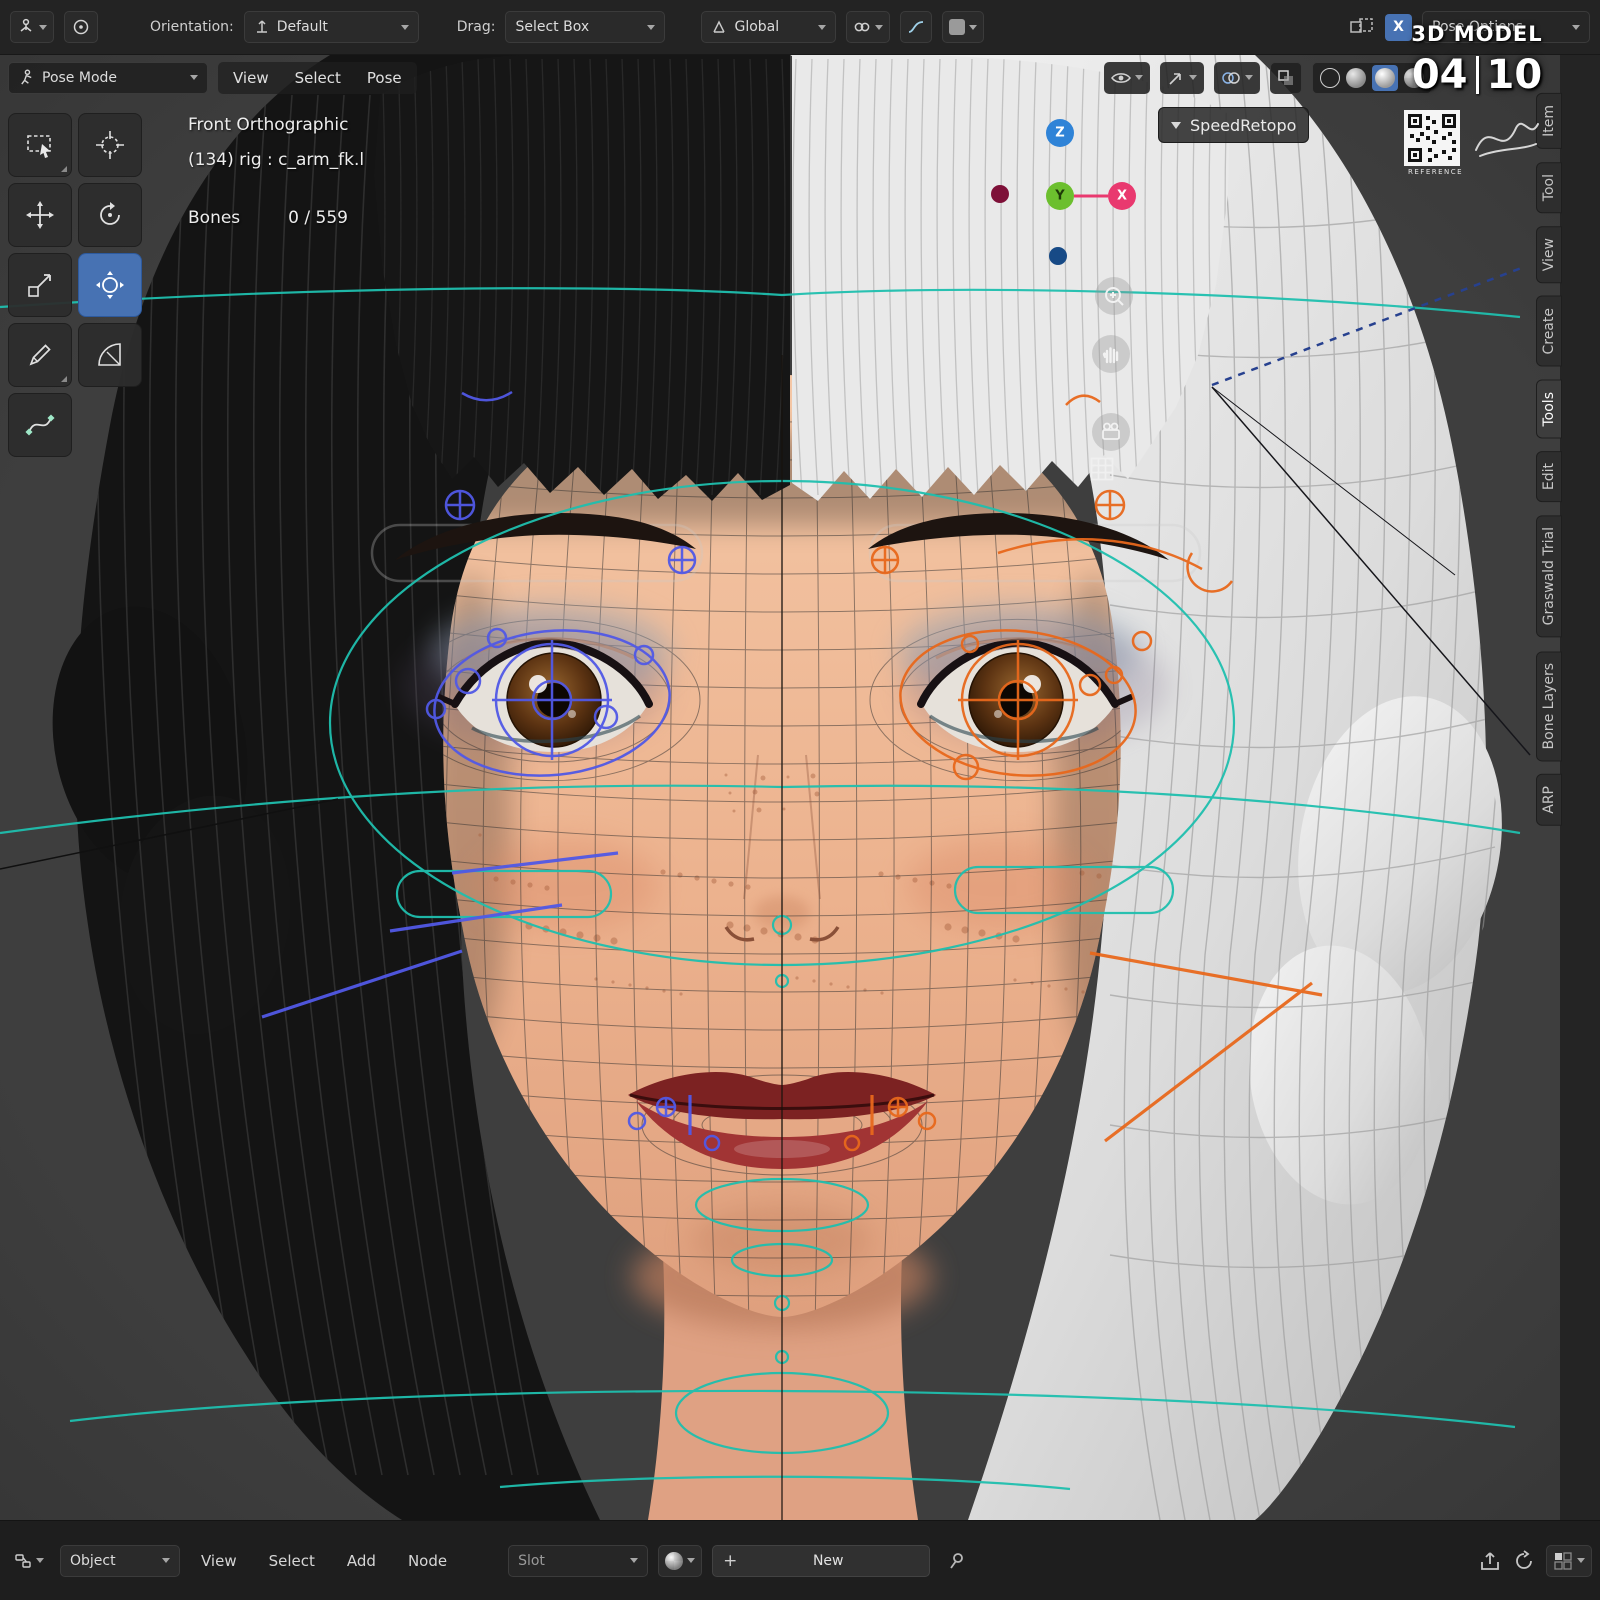 The image size is (1600, 1600). Describe the element at coordinates (80, 77) in the screenshot. I see `mode-value: Pose Mode` at that location.